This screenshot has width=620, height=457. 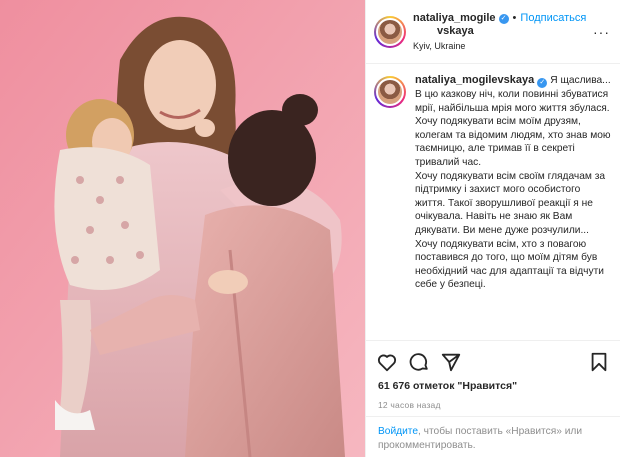 I want to click on post-actions, so click(x=493, y=360).